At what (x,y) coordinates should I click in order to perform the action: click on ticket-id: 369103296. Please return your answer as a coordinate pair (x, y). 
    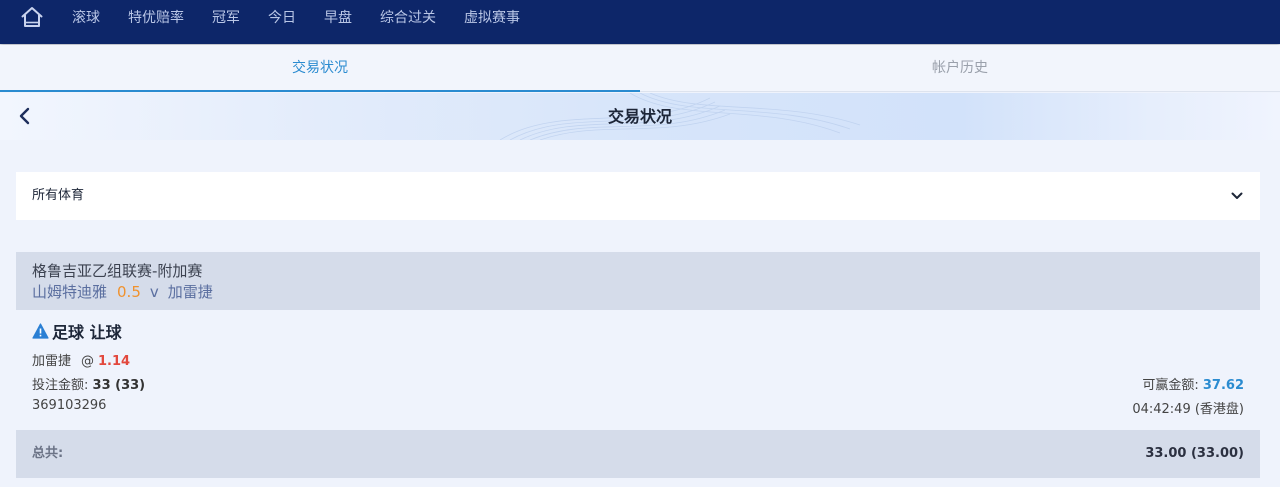
    Looking at the image, I should click on (69, 405).